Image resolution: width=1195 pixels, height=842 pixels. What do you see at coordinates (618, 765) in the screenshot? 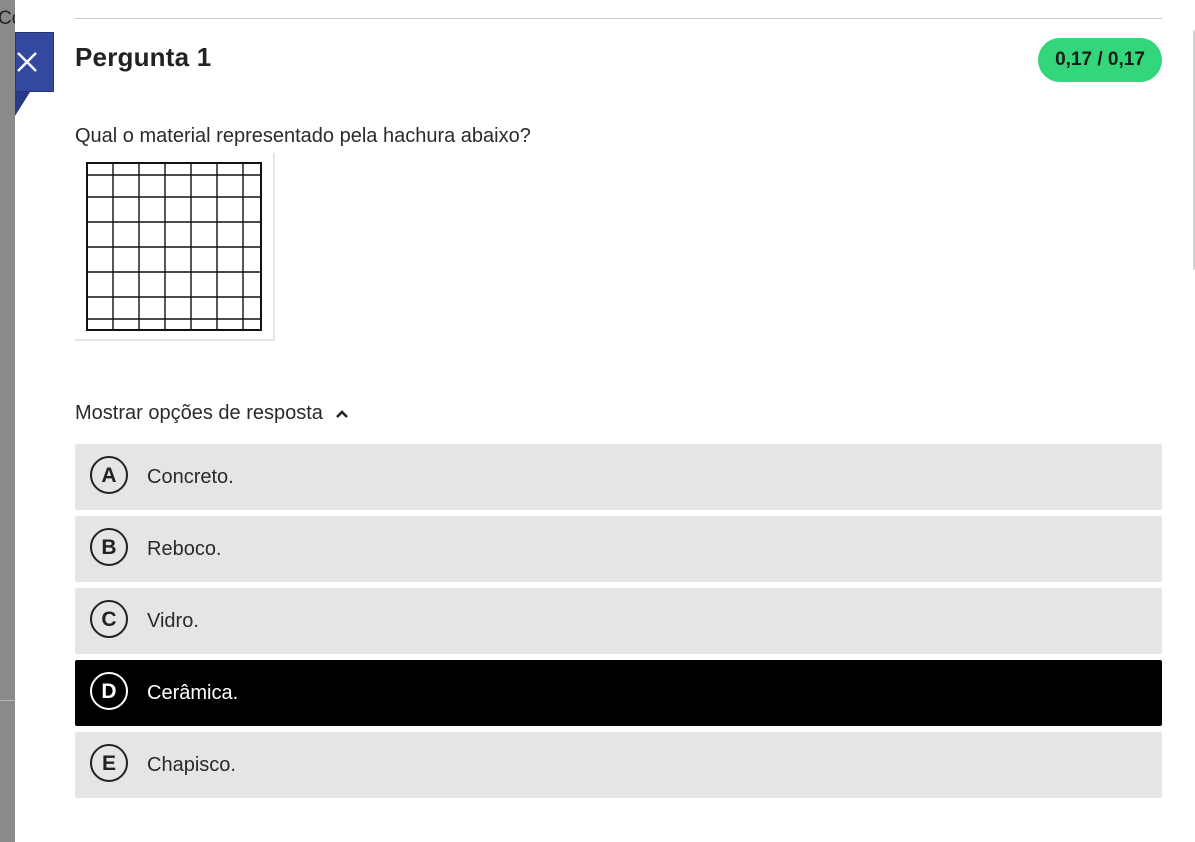
I see `answer-option-e: E Chapisco.` at bounding box center [618, 765].